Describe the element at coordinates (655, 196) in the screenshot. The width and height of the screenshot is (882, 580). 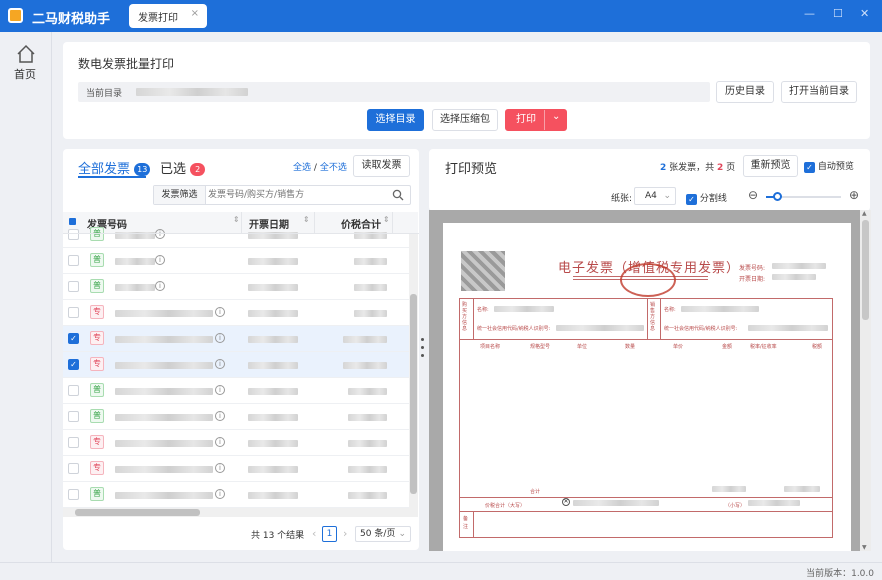
I see `paper-size-select: A4 ⌄` at that location.